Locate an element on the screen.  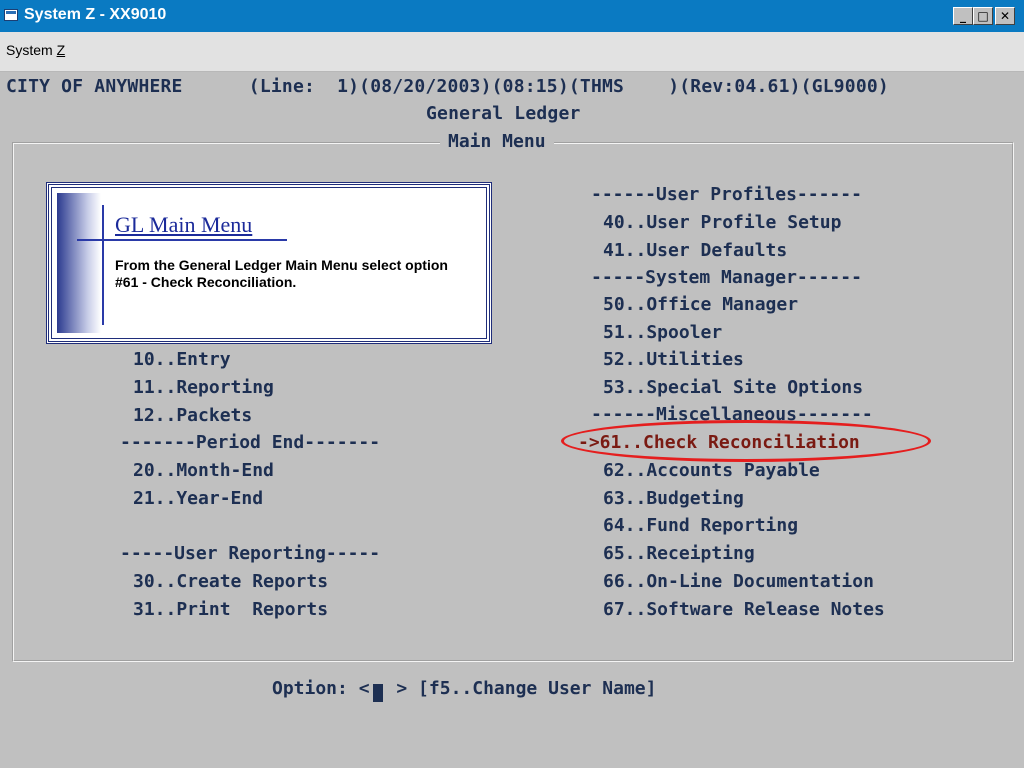
menu-option-51: 51..Spooler is located at coordinates (662, 333).